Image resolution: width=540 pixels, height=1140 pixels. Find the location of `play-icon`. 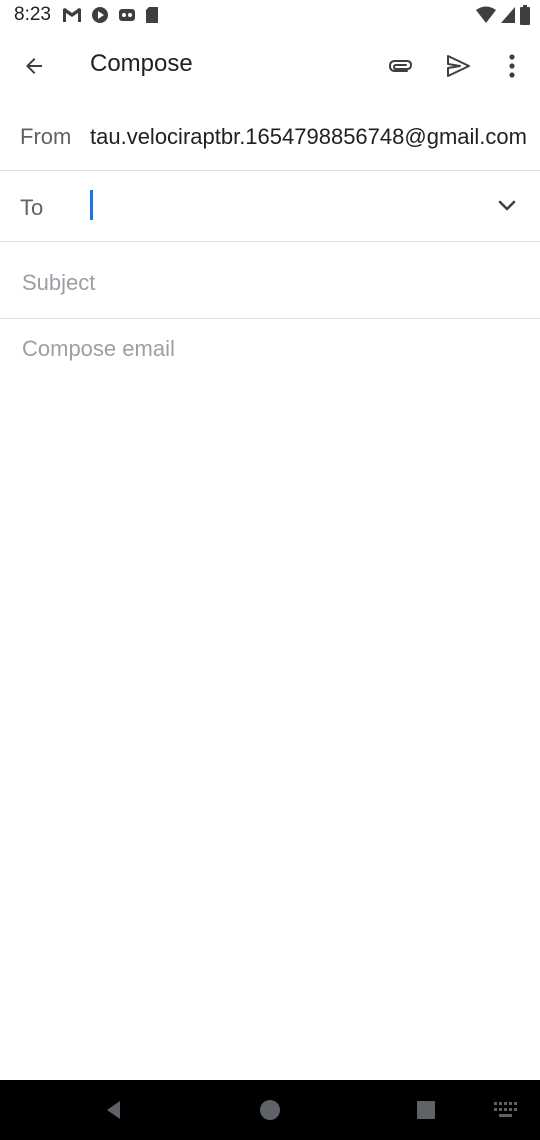

play-icon is located at coordinates (100, 17).